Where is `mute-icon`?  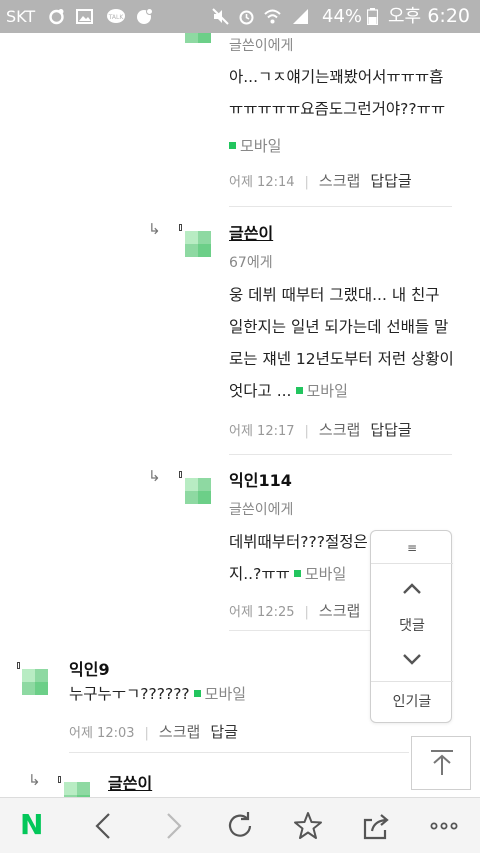
mute-icon is located at coordinates (220, 16).